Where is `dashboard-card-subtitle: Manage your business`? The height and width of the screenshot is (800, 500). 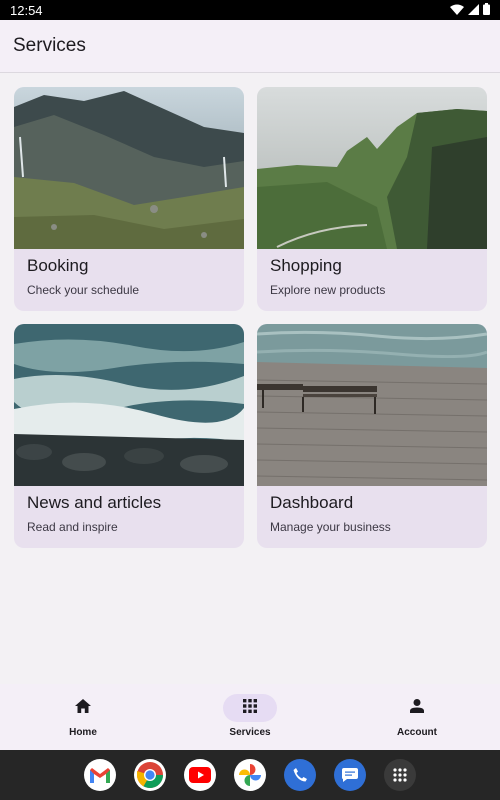 dashboard-card-subtitle: Manage your business is located at coordinates (330, 527).